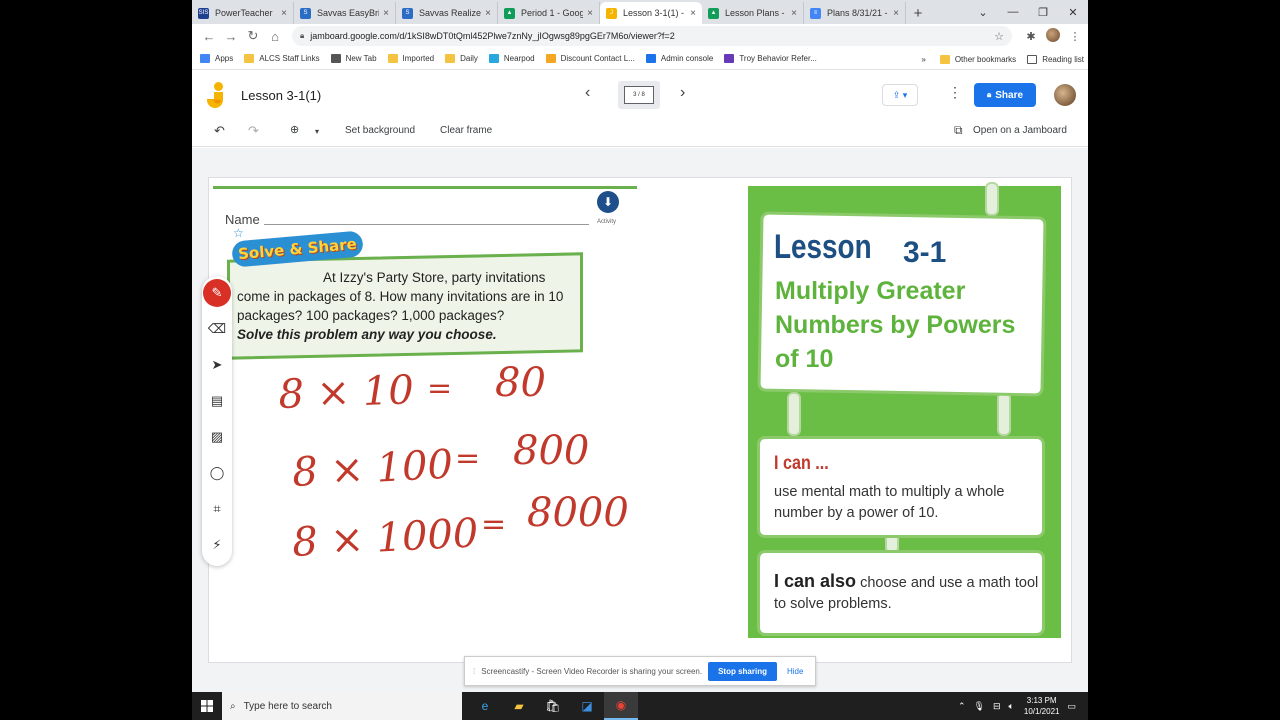 The image size is (1280, 720). I want to click on bookmark-item: Daily, so click(461, 58).